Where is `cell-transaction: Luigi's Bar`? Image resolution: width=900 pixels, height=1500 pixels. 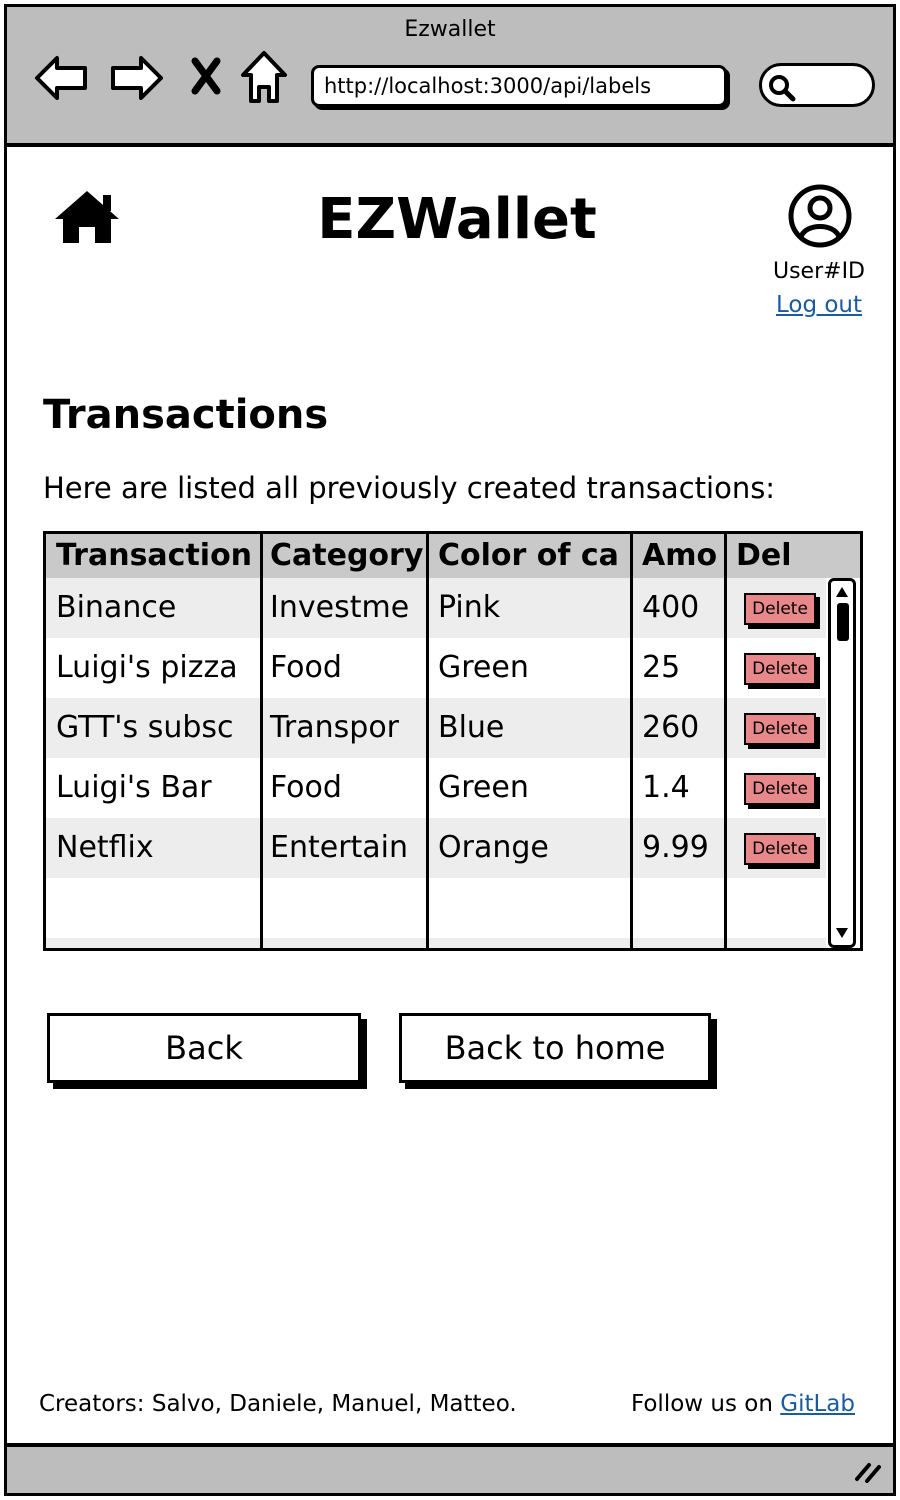 cell-transaction: Luigi's Bar is located at coordinates (134, 787).